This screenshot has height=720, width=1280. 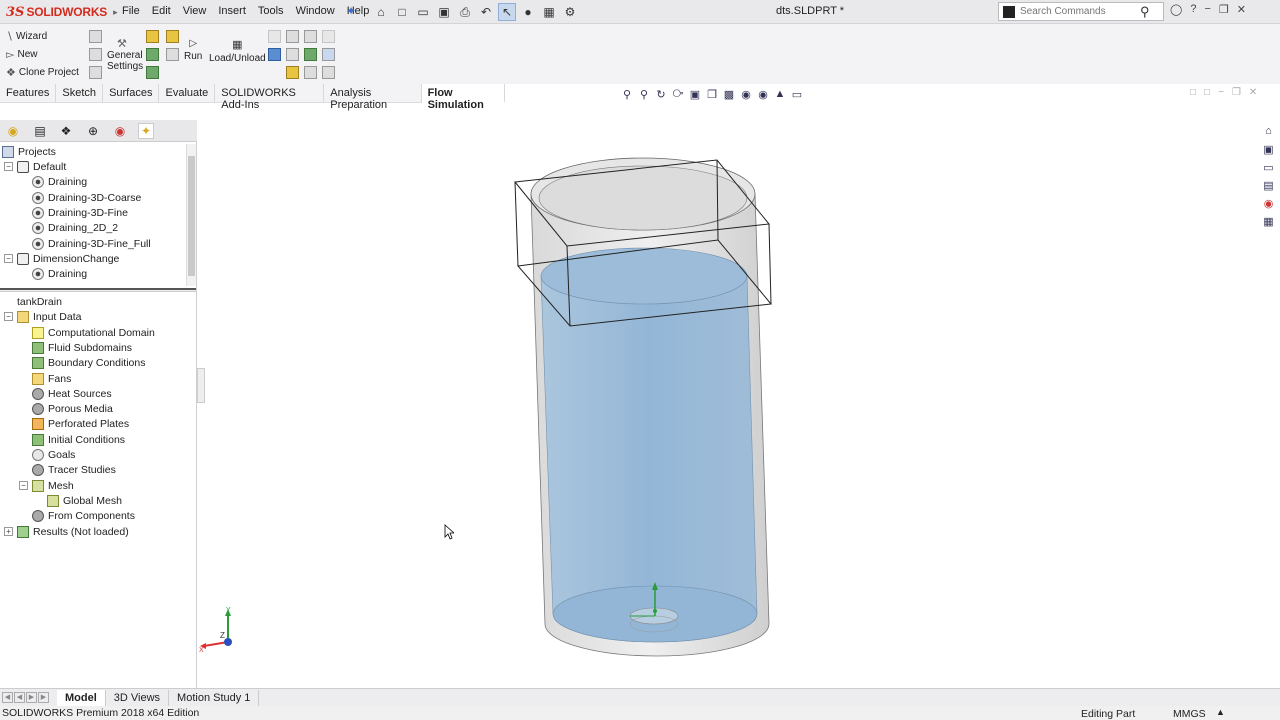 What do you see at coordinates (31, 697) in the screenshot?
I see `next-tab-icon: ▶` at bounding box center [31, 697].